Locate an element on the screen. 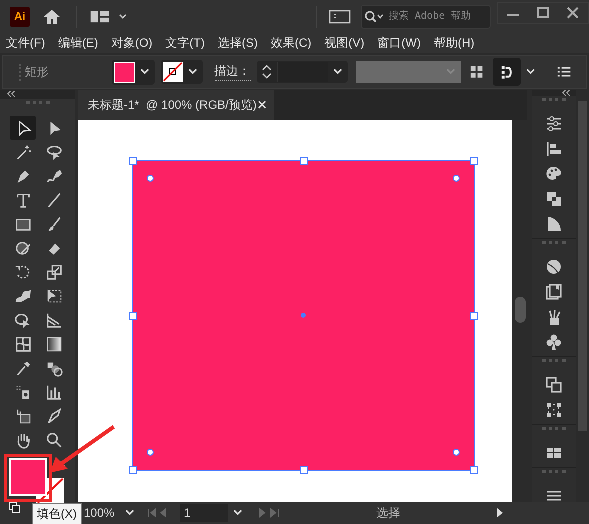 This screenshot has width=589, height=524. bounding-box-icon is located at coordinates (554, 410).